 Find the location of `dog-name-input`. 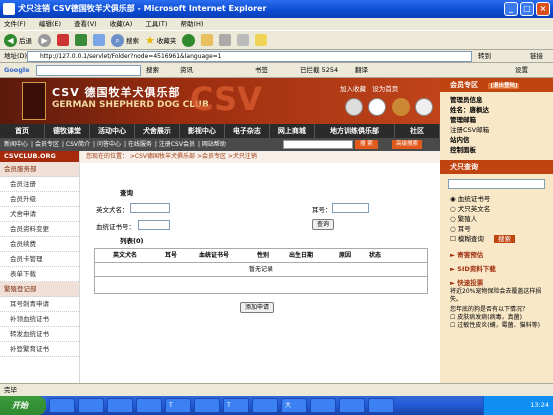

dog-name-input is located at coordinates (150, 208).